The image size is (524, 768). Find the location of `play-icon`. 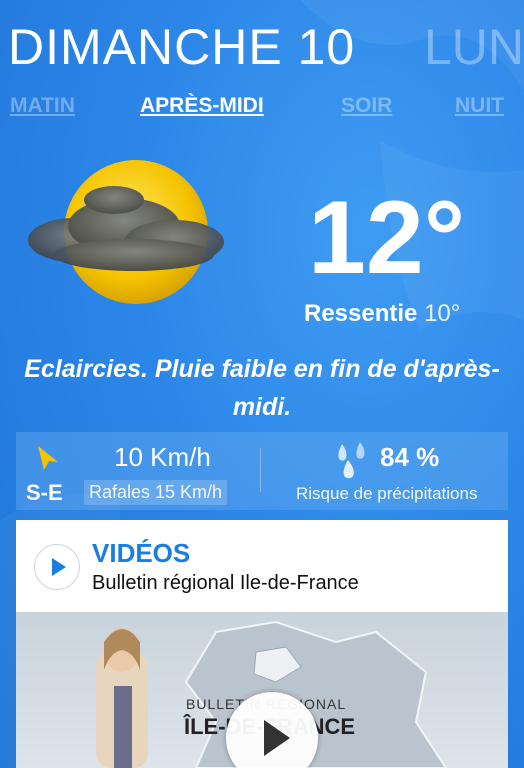

play-icon is located at coordinates (57, 567).